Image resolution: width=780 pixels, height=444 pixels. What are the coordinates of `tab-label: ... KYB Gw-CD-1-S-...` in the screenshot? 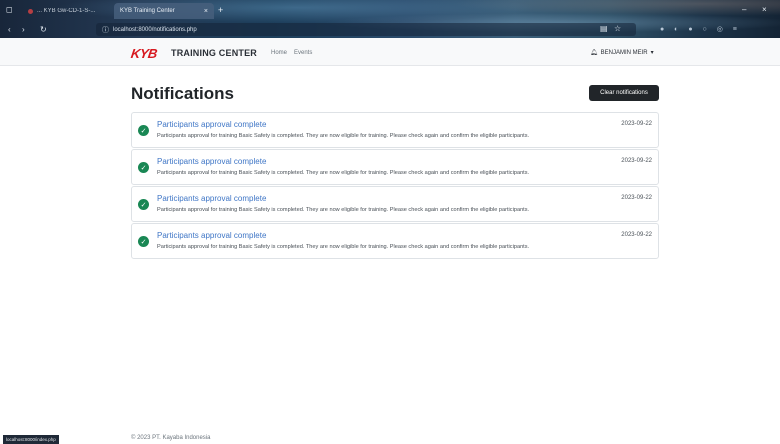 It's located at (66, 11).